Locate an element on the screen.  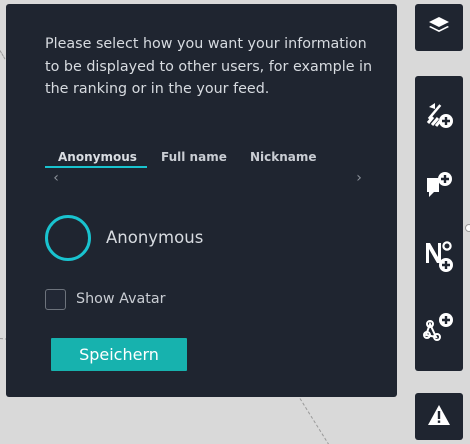
add-route-icon is located at coordinates (439, 117).